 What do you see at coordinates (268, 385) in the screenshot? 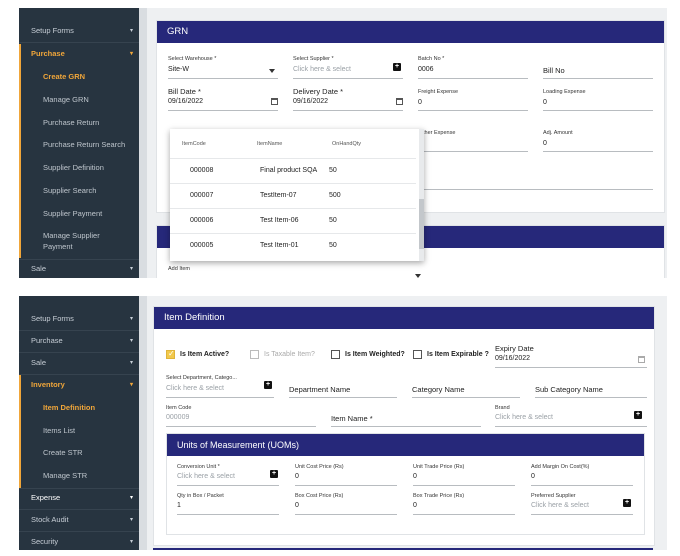
I see `add-department-button: +` at bounding box center [268, 385].